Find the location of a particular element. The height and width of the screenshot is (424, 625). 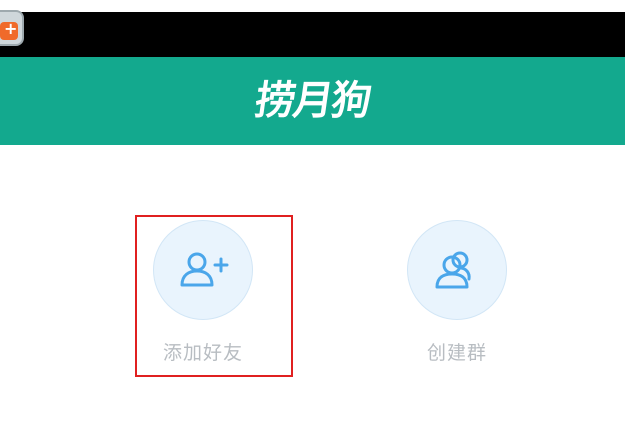

app-launcher-plus-icon: + is located at coordinates (12, 28).